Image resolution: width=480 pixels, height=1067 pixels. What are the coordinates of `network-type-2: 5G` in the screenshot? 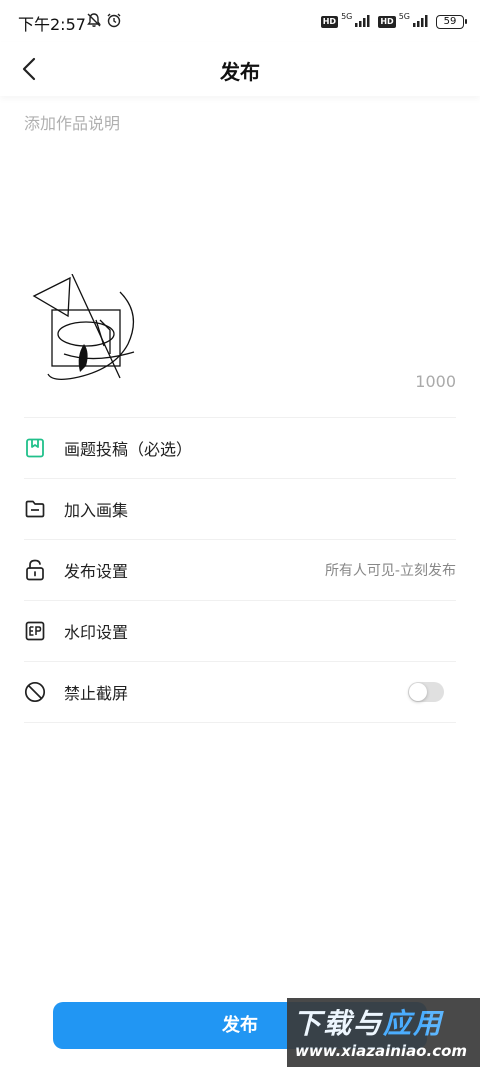 It's located at (404, 16).